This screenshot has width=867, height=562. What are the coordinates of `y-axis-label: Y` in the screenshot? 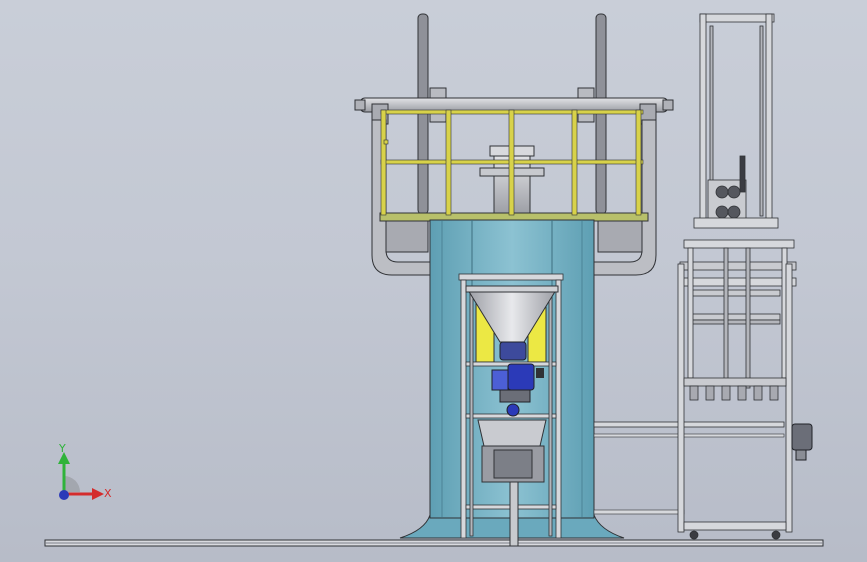 It's located at (62, 448).